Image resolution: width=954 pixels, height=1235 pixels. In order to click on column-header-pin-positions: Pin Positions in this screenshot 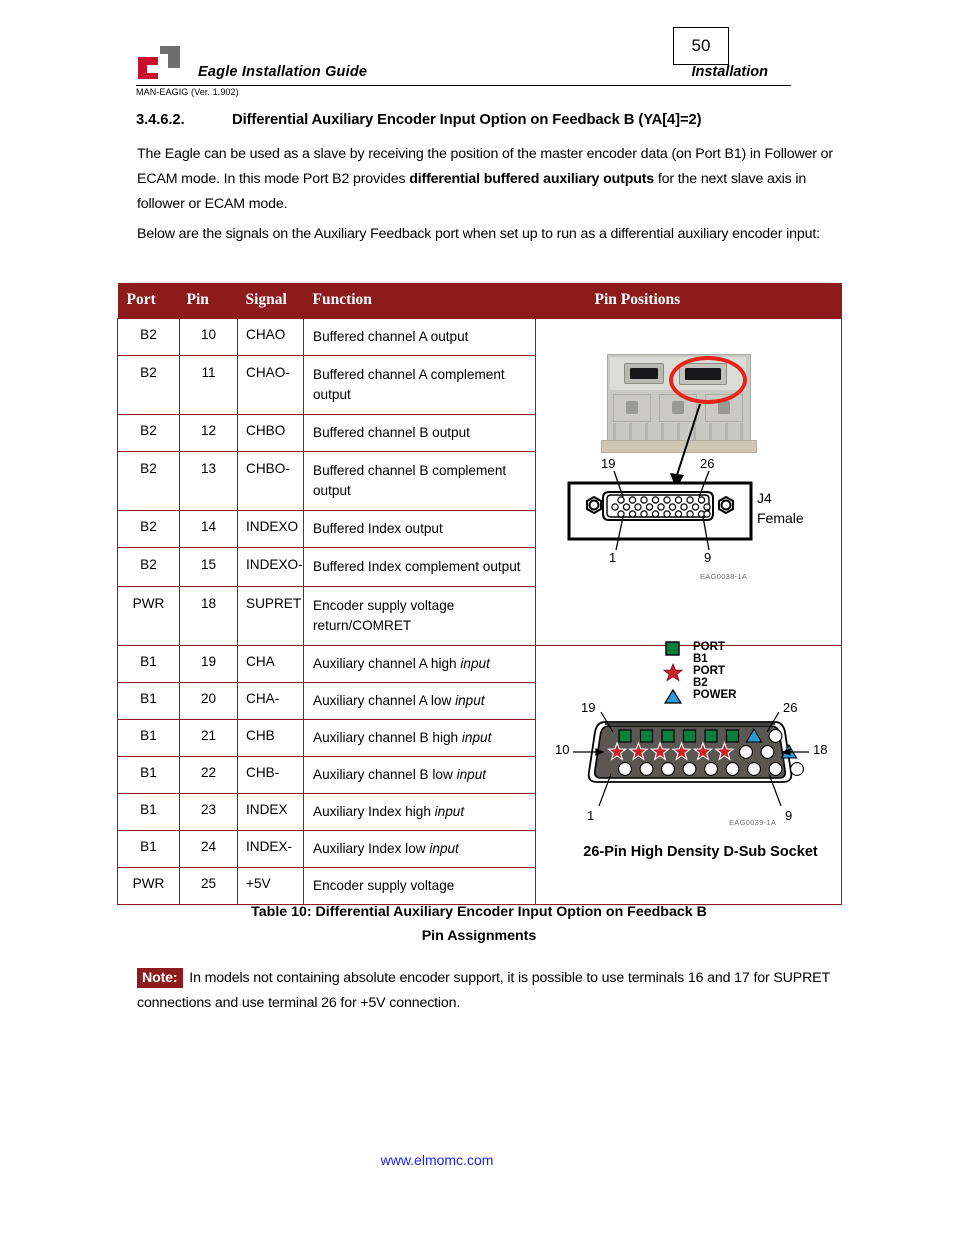, I will do `click(688, 301)`.